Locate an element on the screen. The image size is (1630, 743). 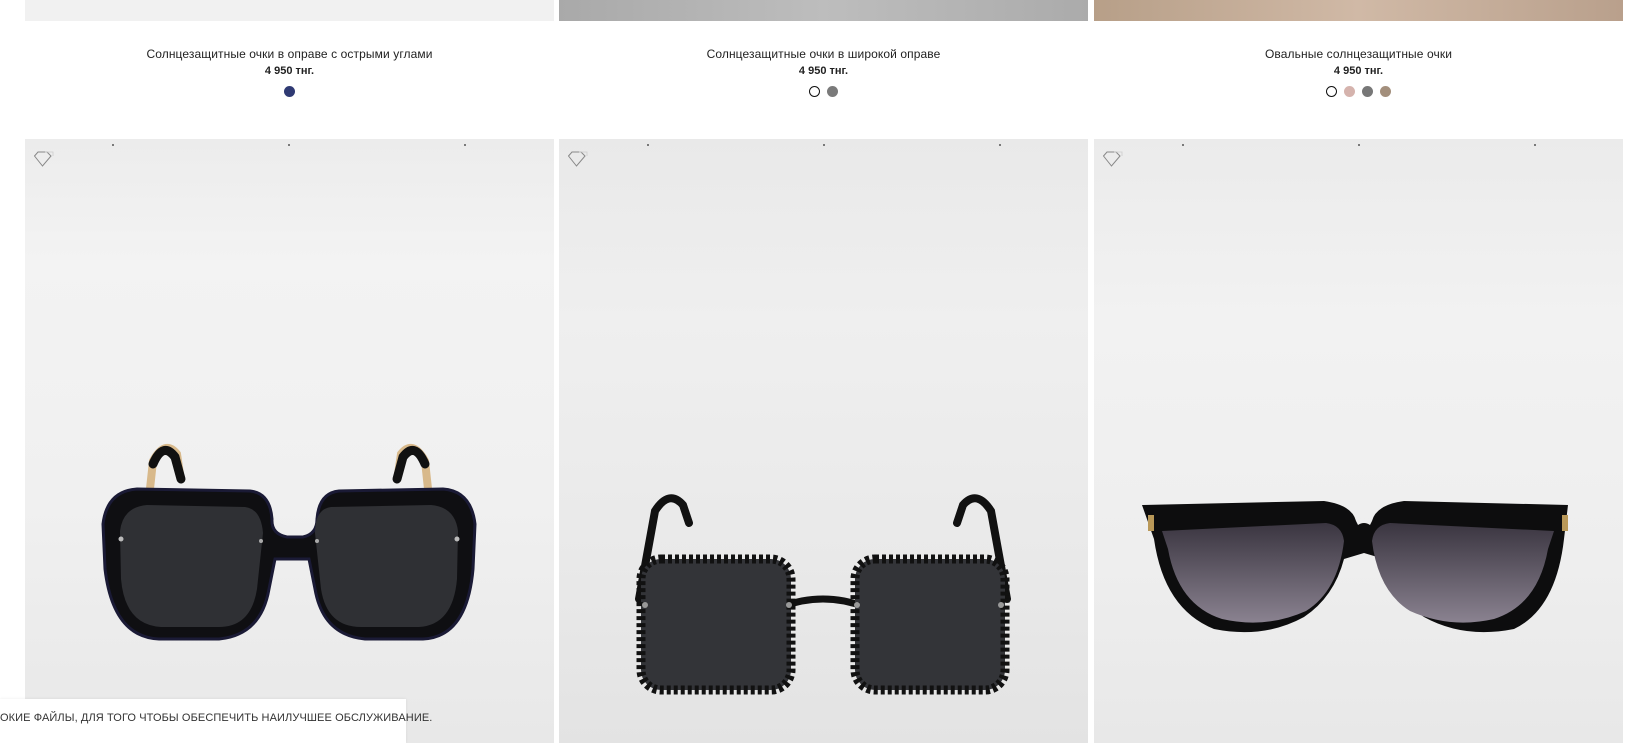
color-swatch-brown is located at coordinates (1385, 91).